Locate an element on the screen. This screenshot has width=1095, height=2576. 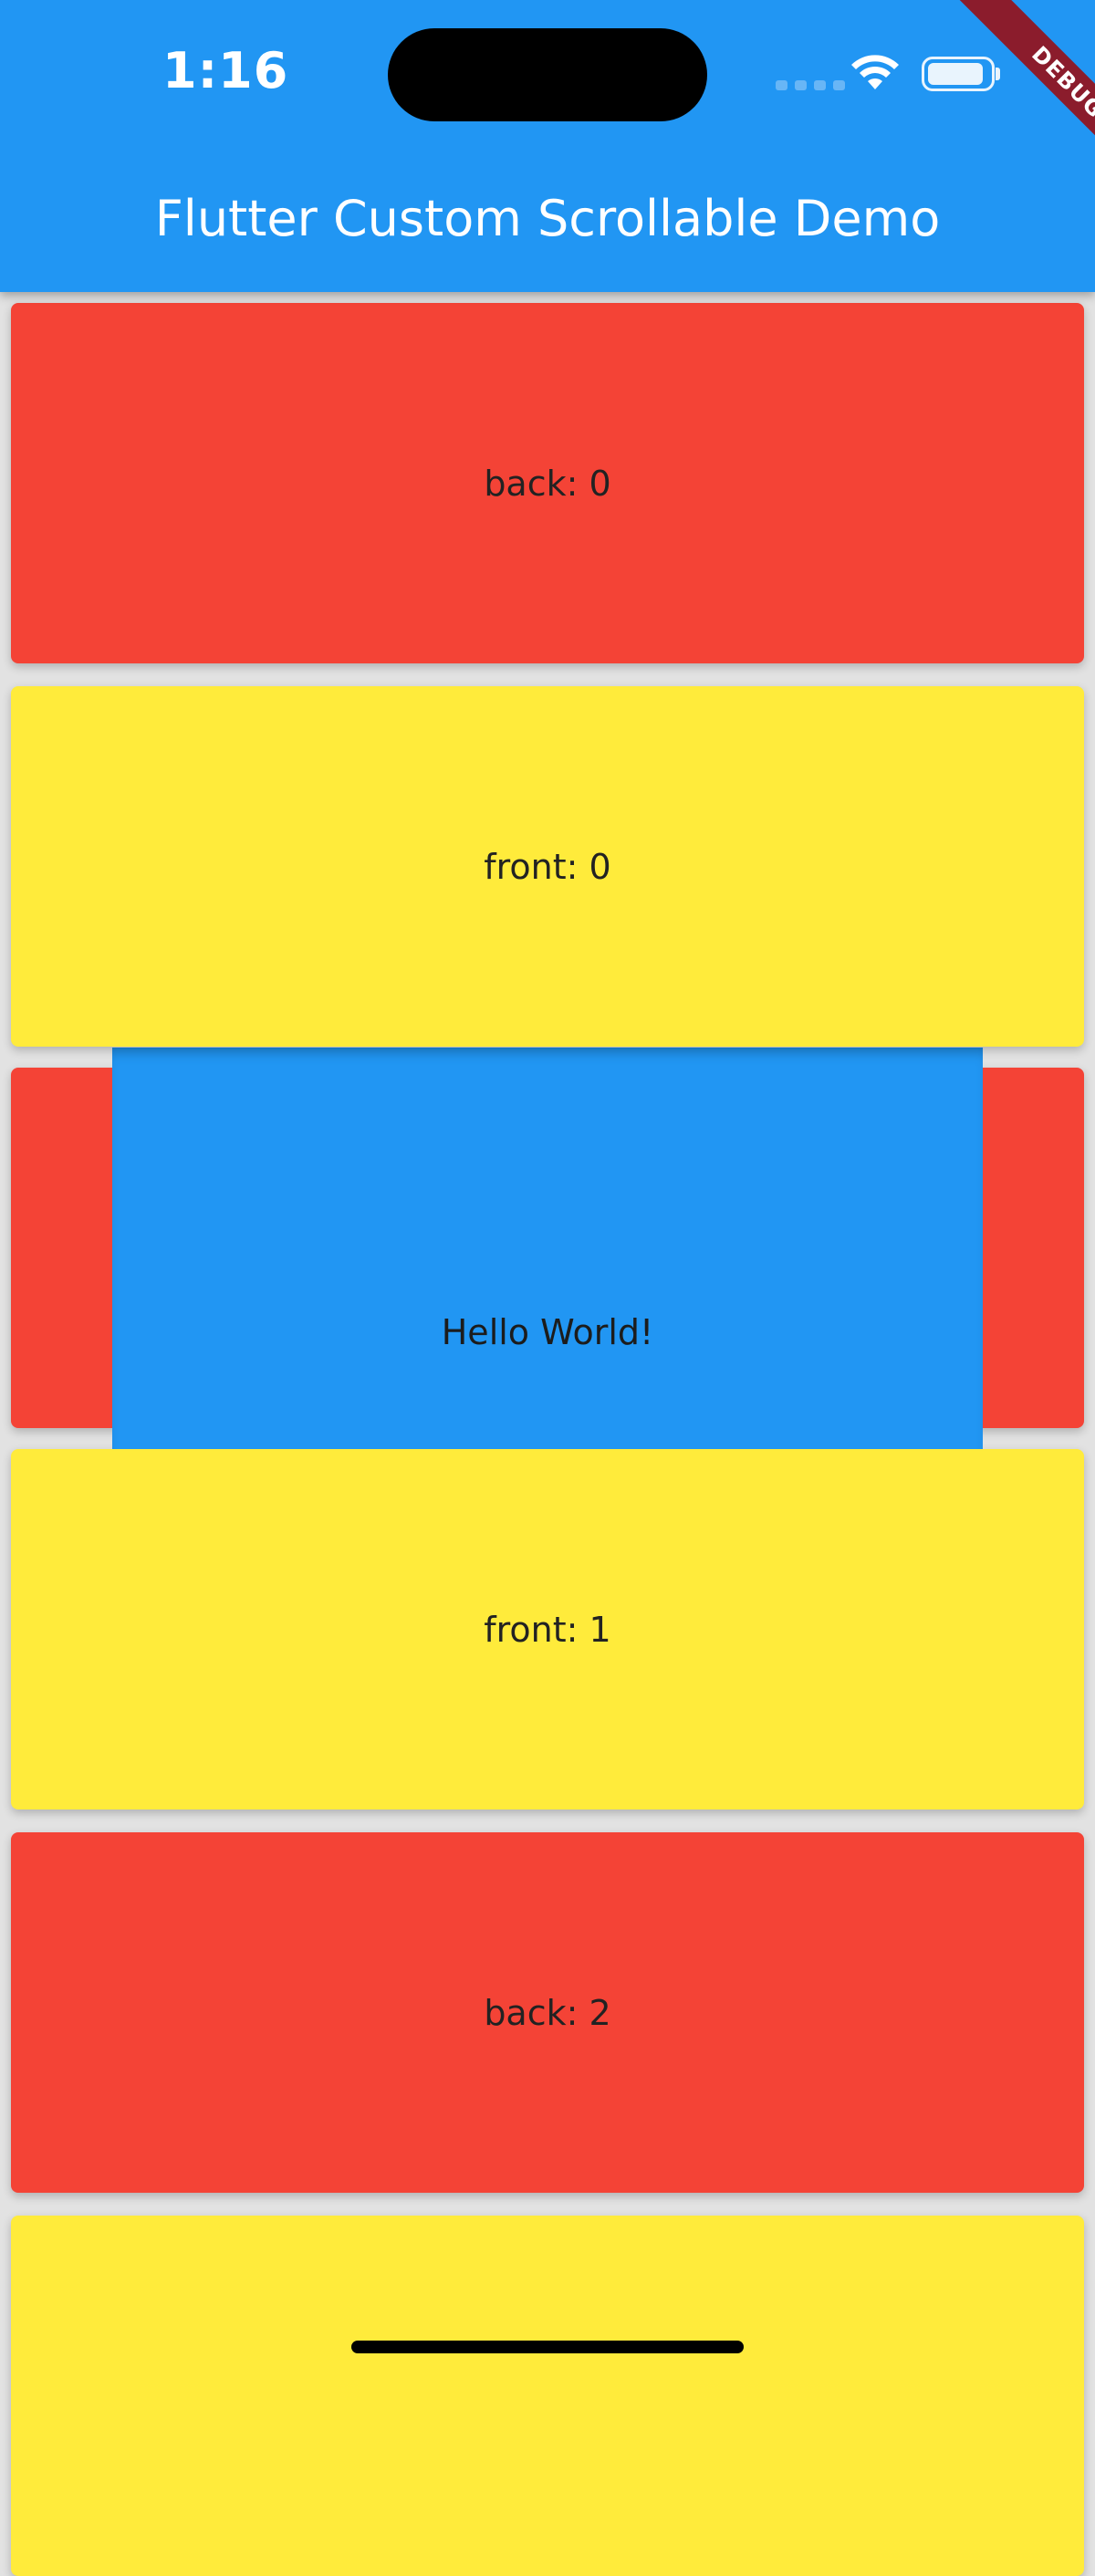
card-label: back: 2 is located at coordinates (547, 2012).